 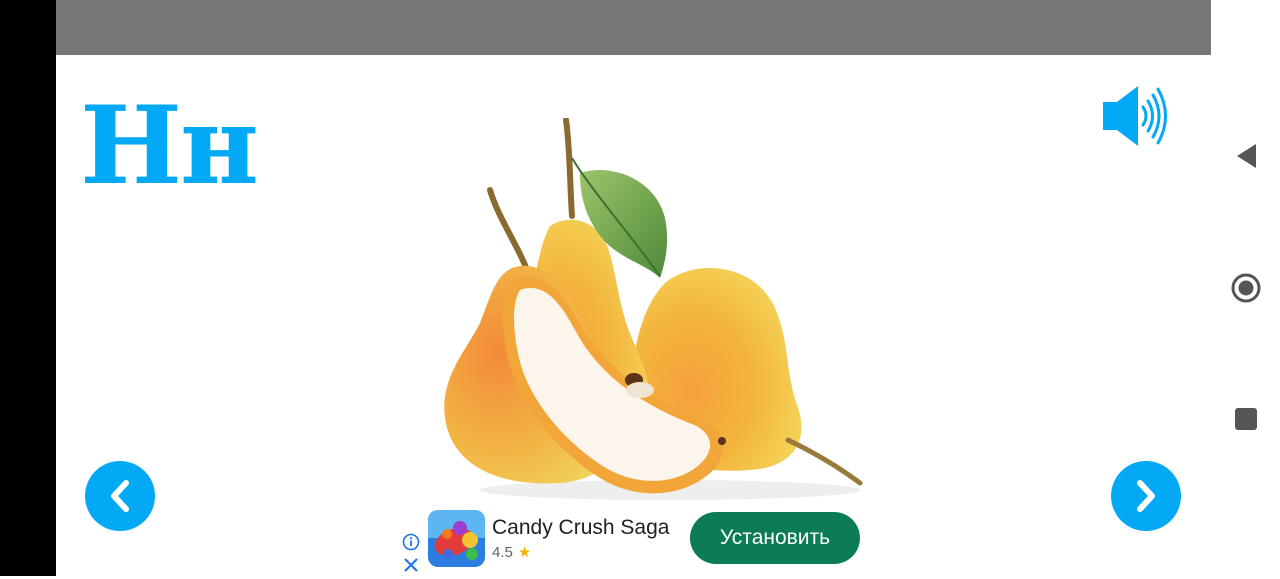 I want to click on ad-banner: Candy Crush Saga 4.5 ★ Установить, so click(x=633, y=539).